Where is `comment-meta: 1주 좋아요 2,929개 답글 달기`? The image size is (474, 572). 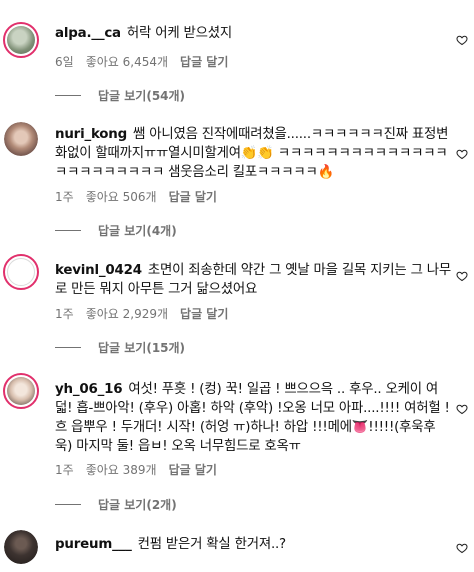 comment-meta: 1주 좋아요 2,929개 답글 달기 is located at coordinates (147, 313).